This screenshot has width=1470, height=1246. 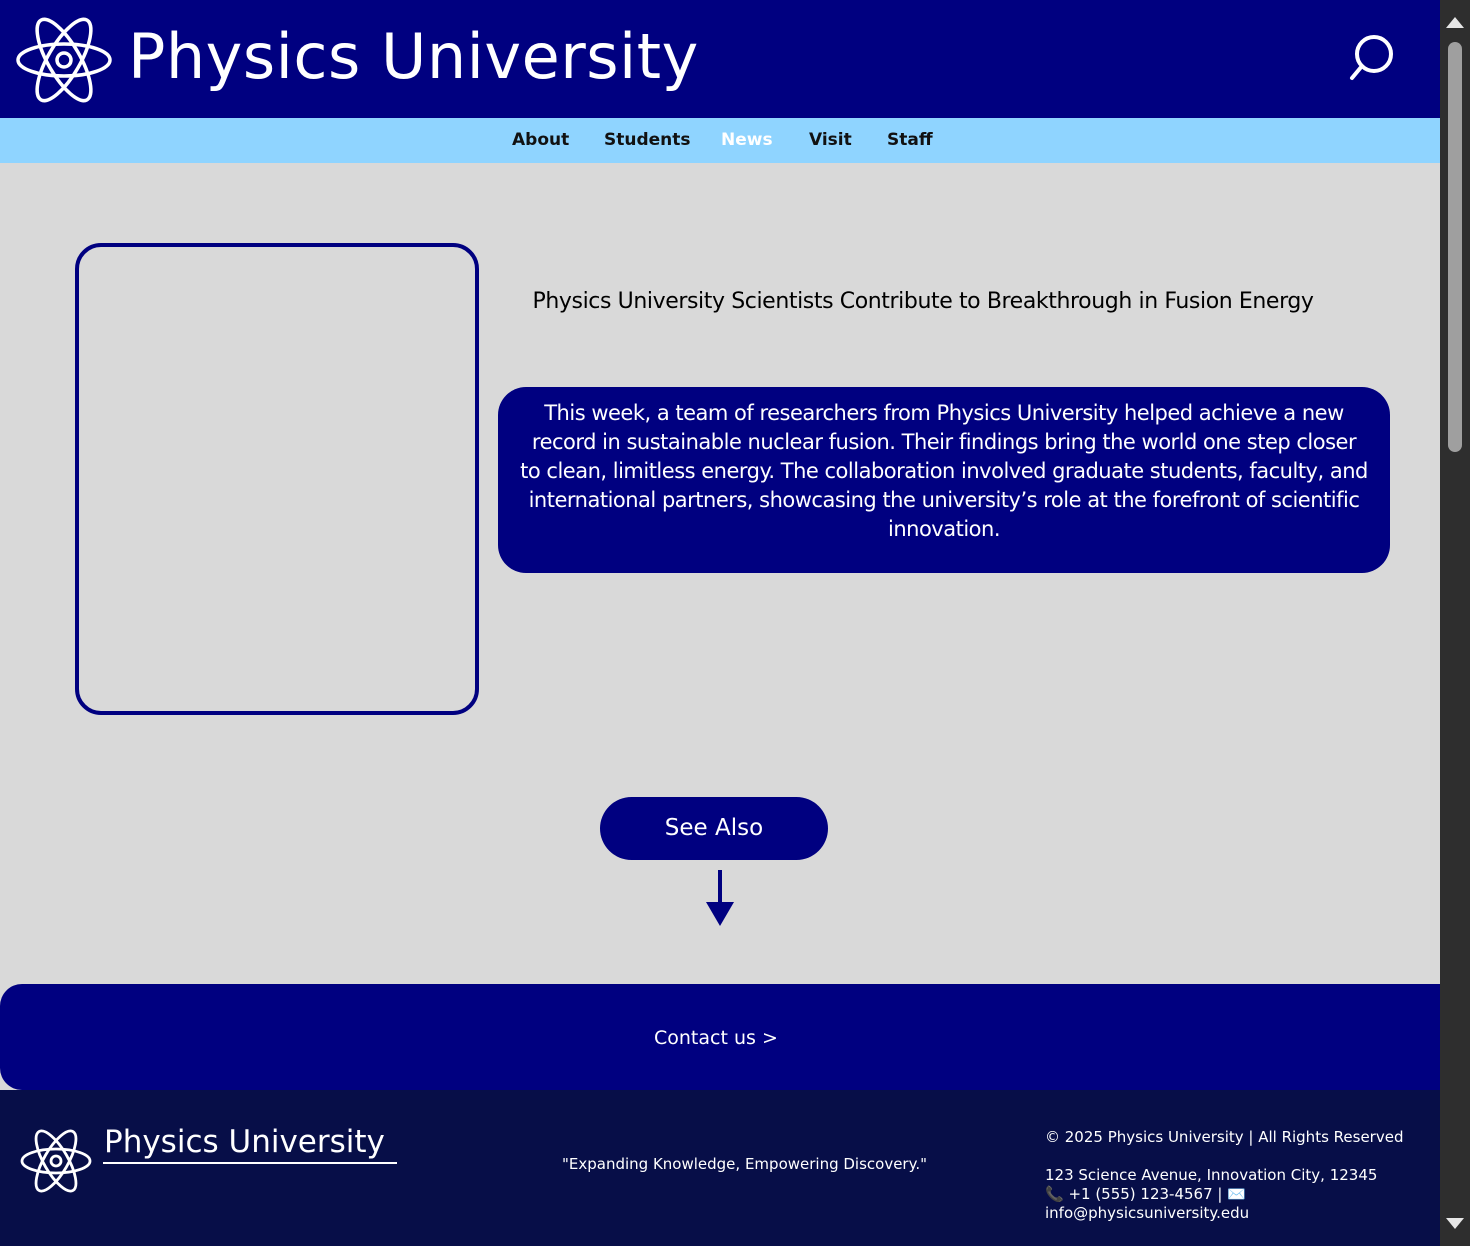 What do you see at coordinates (647, 140) in the screenshot?
I see `nav-item-students: Students` at bounding box center [647, 140].